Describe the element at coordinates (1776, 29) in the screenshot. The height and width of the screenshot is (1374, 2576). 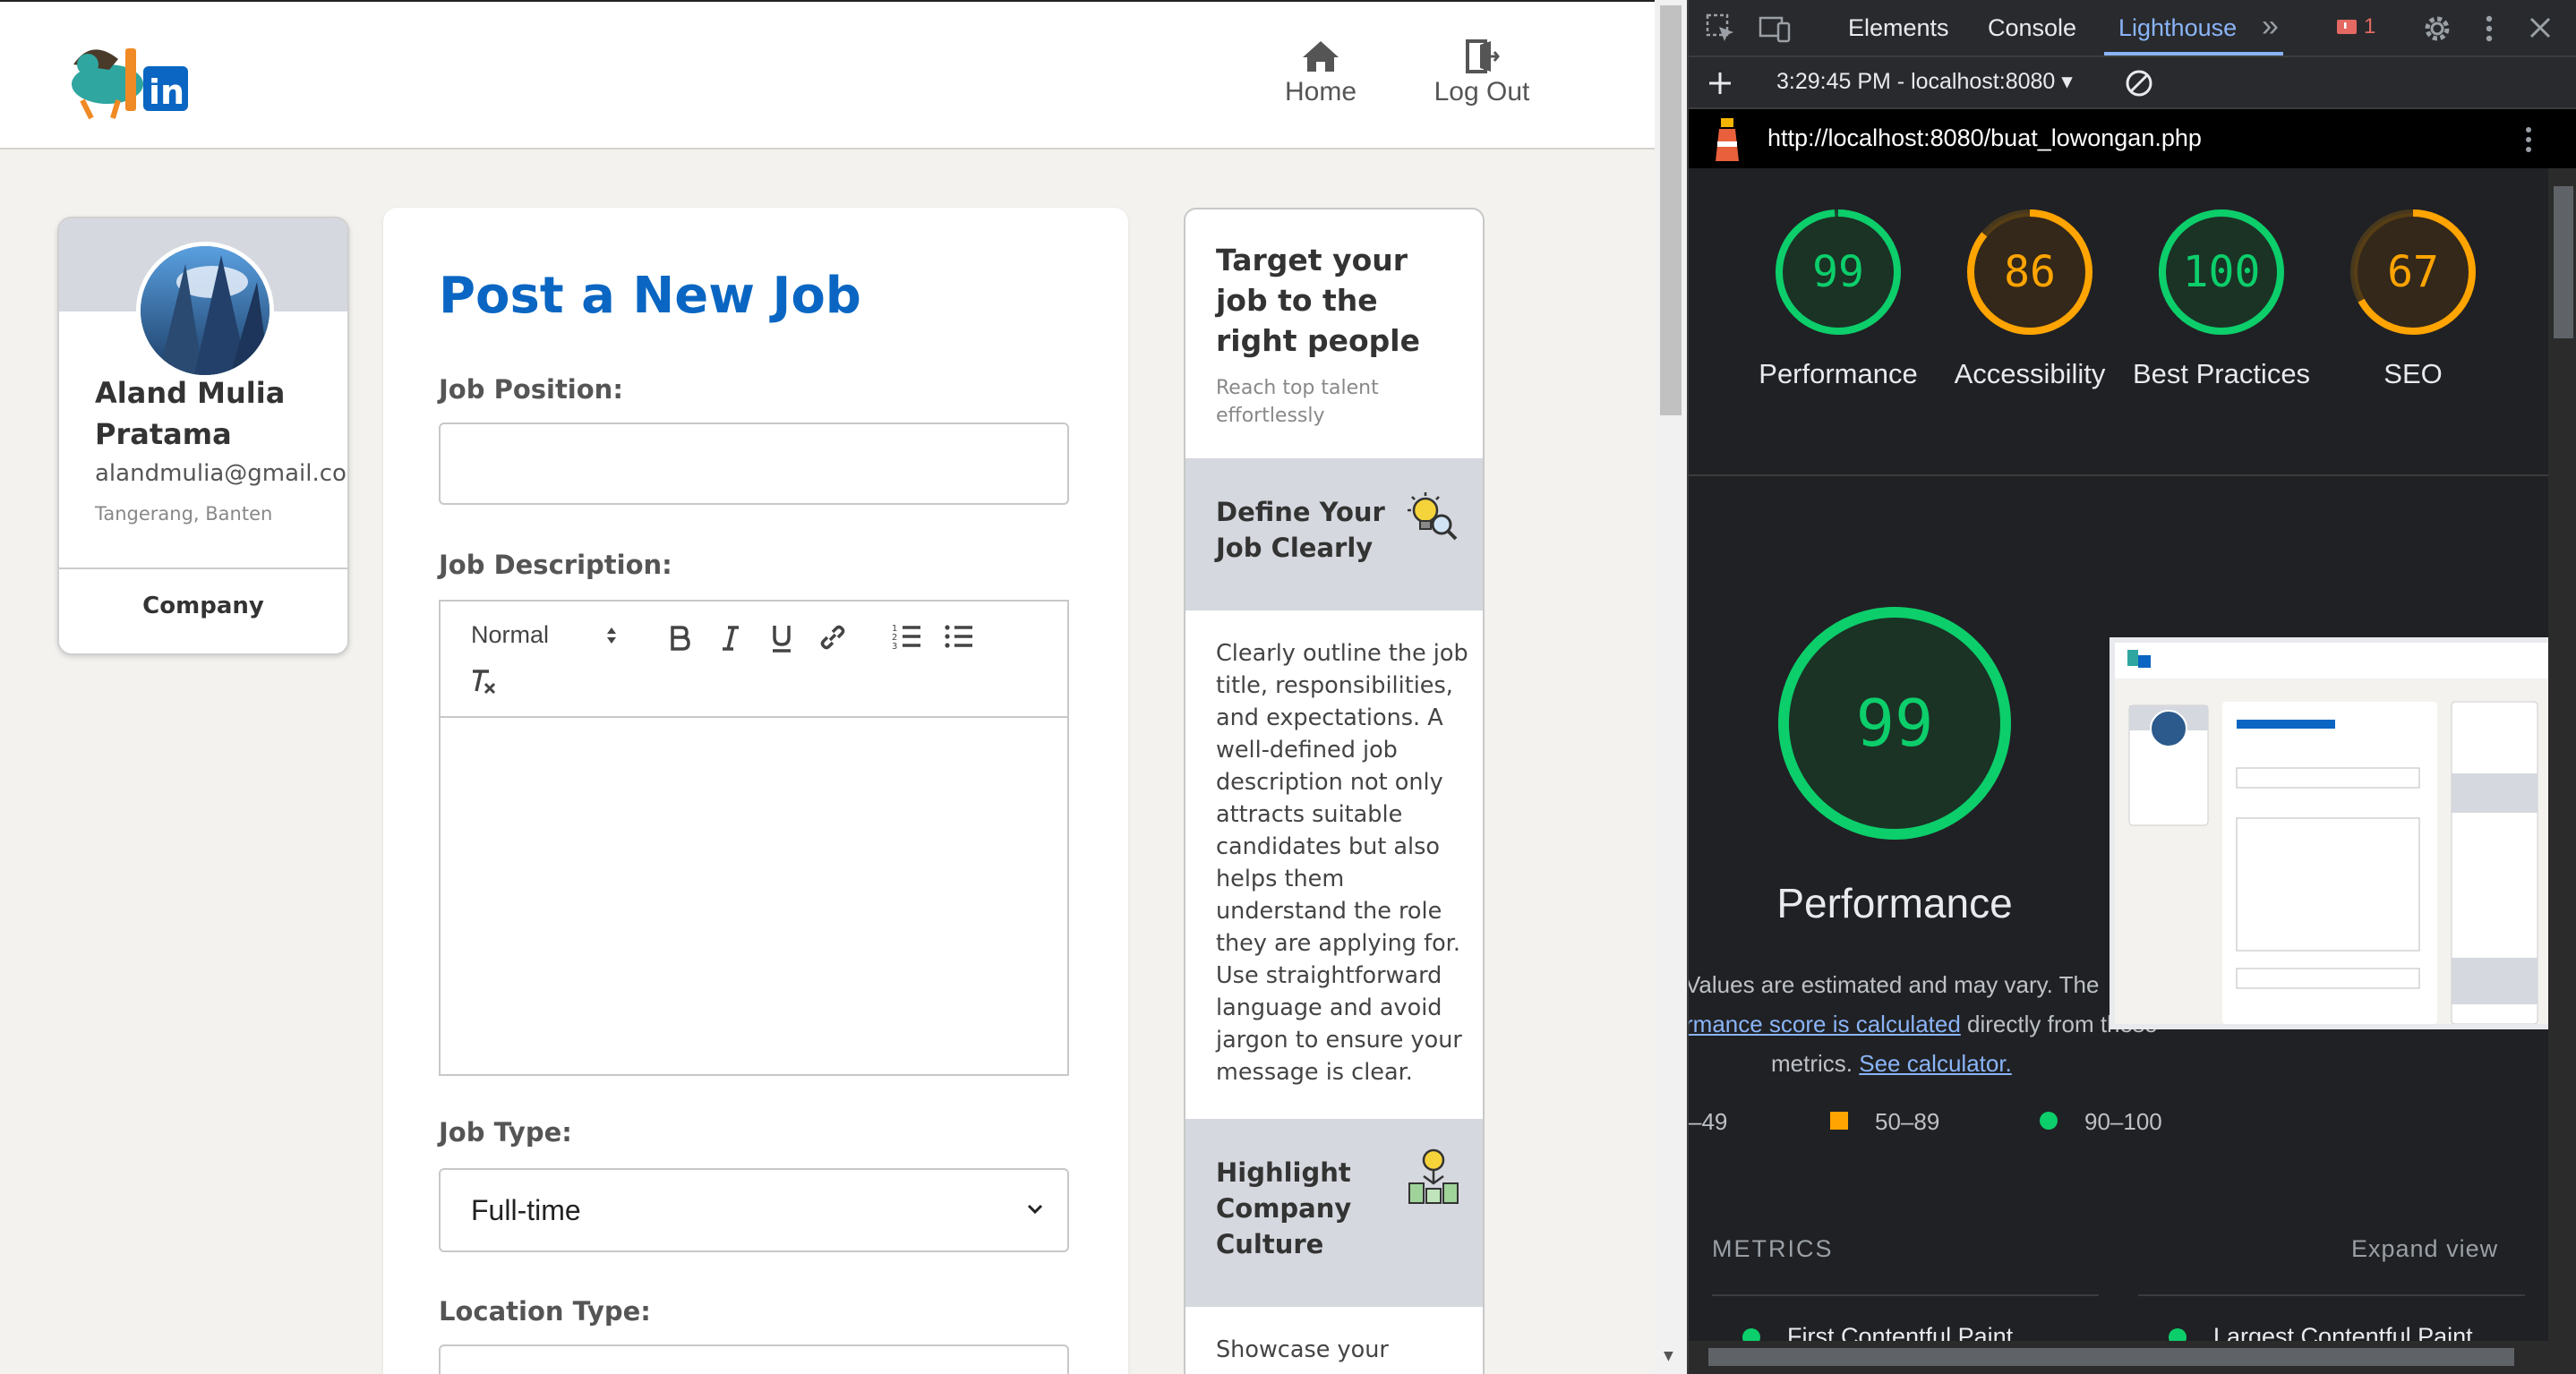
I see `device-toggle-icon` at that location.